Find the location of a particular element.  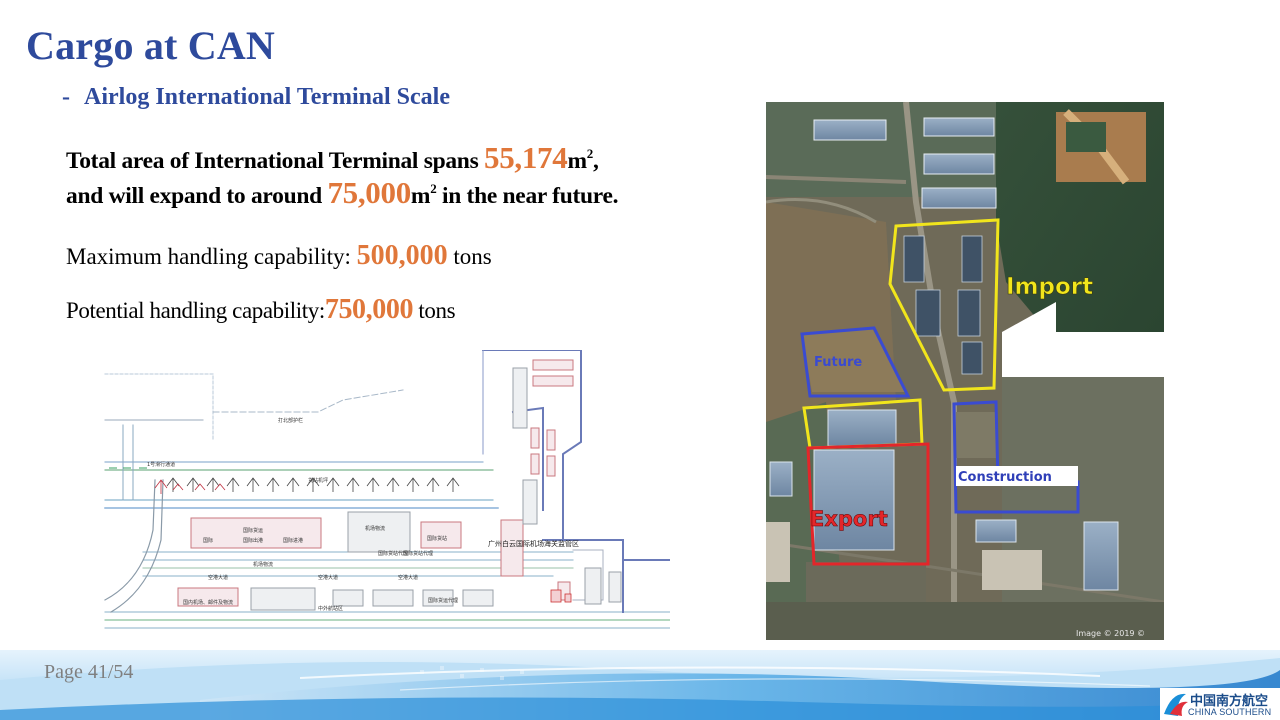

plan-label-road2: 空港大道 is located at coordinates (328, 577).